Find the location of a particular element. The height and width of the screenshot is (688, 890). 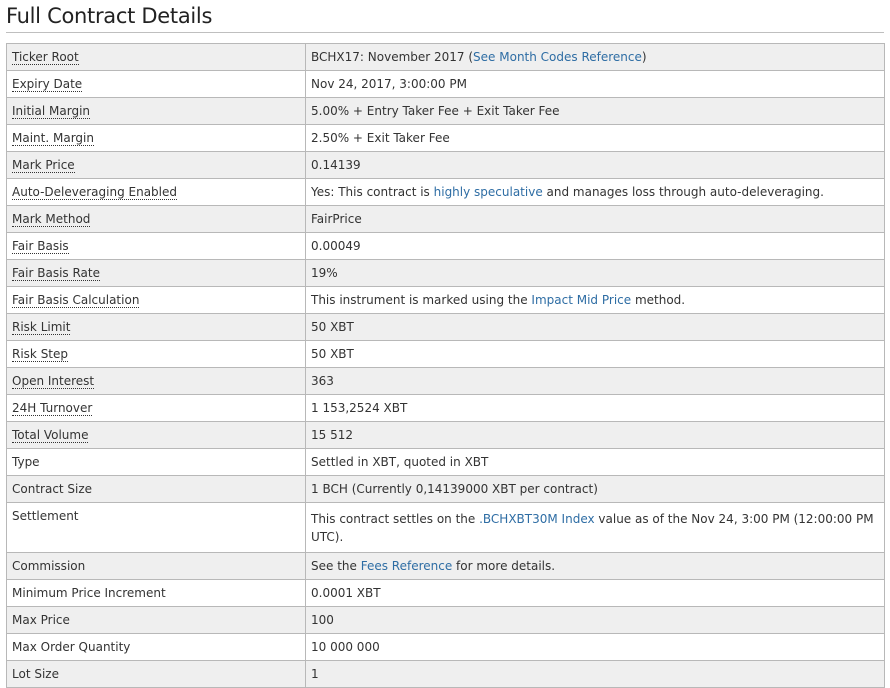

row-label-tooltip: Mark Price is located at coordinates (43, 165).